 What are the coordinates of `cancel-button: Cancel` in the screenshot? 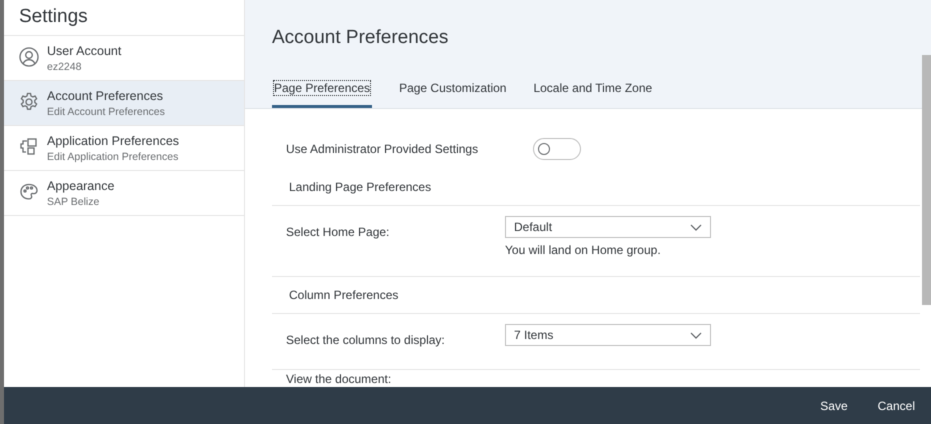 It's located at (896, 405).